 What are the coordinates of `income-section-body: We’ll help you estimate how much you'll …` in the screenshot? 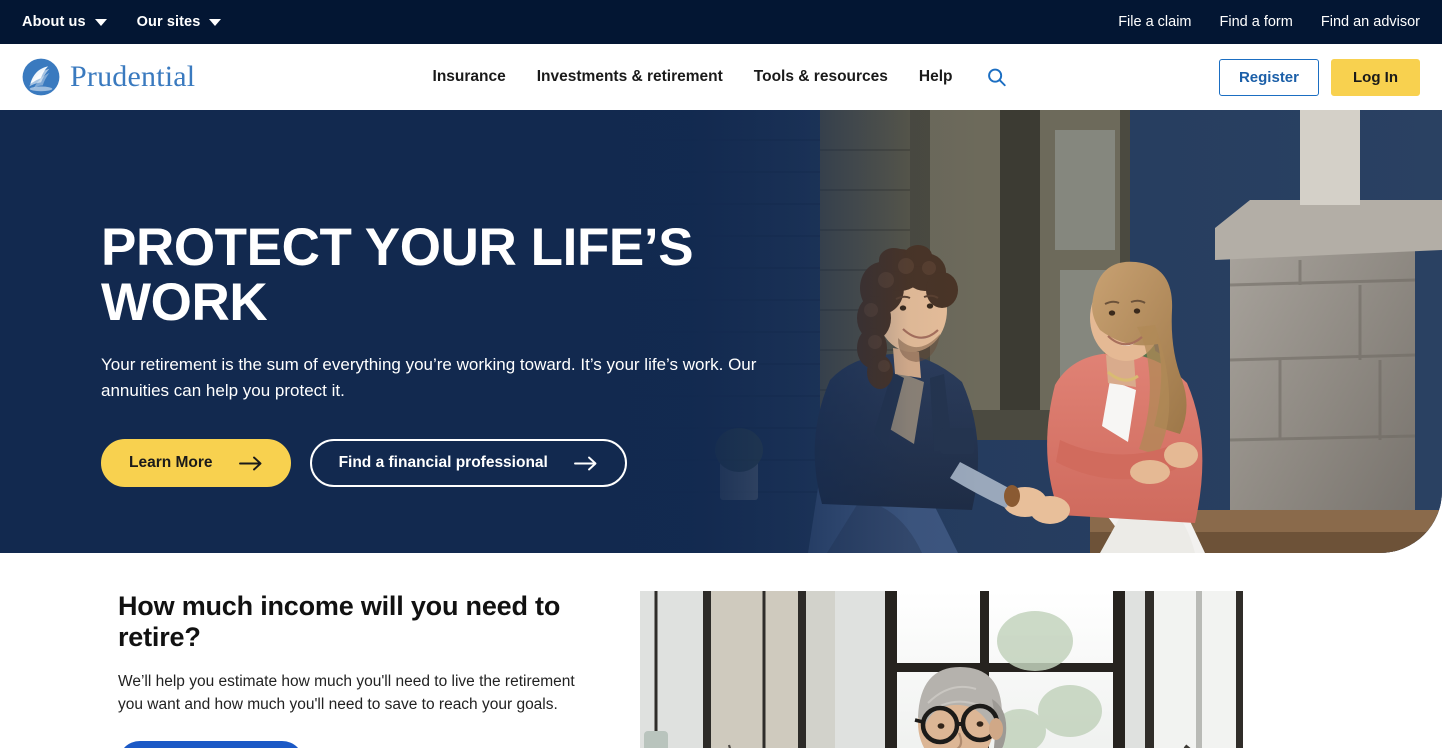 It's located at (346, 693).